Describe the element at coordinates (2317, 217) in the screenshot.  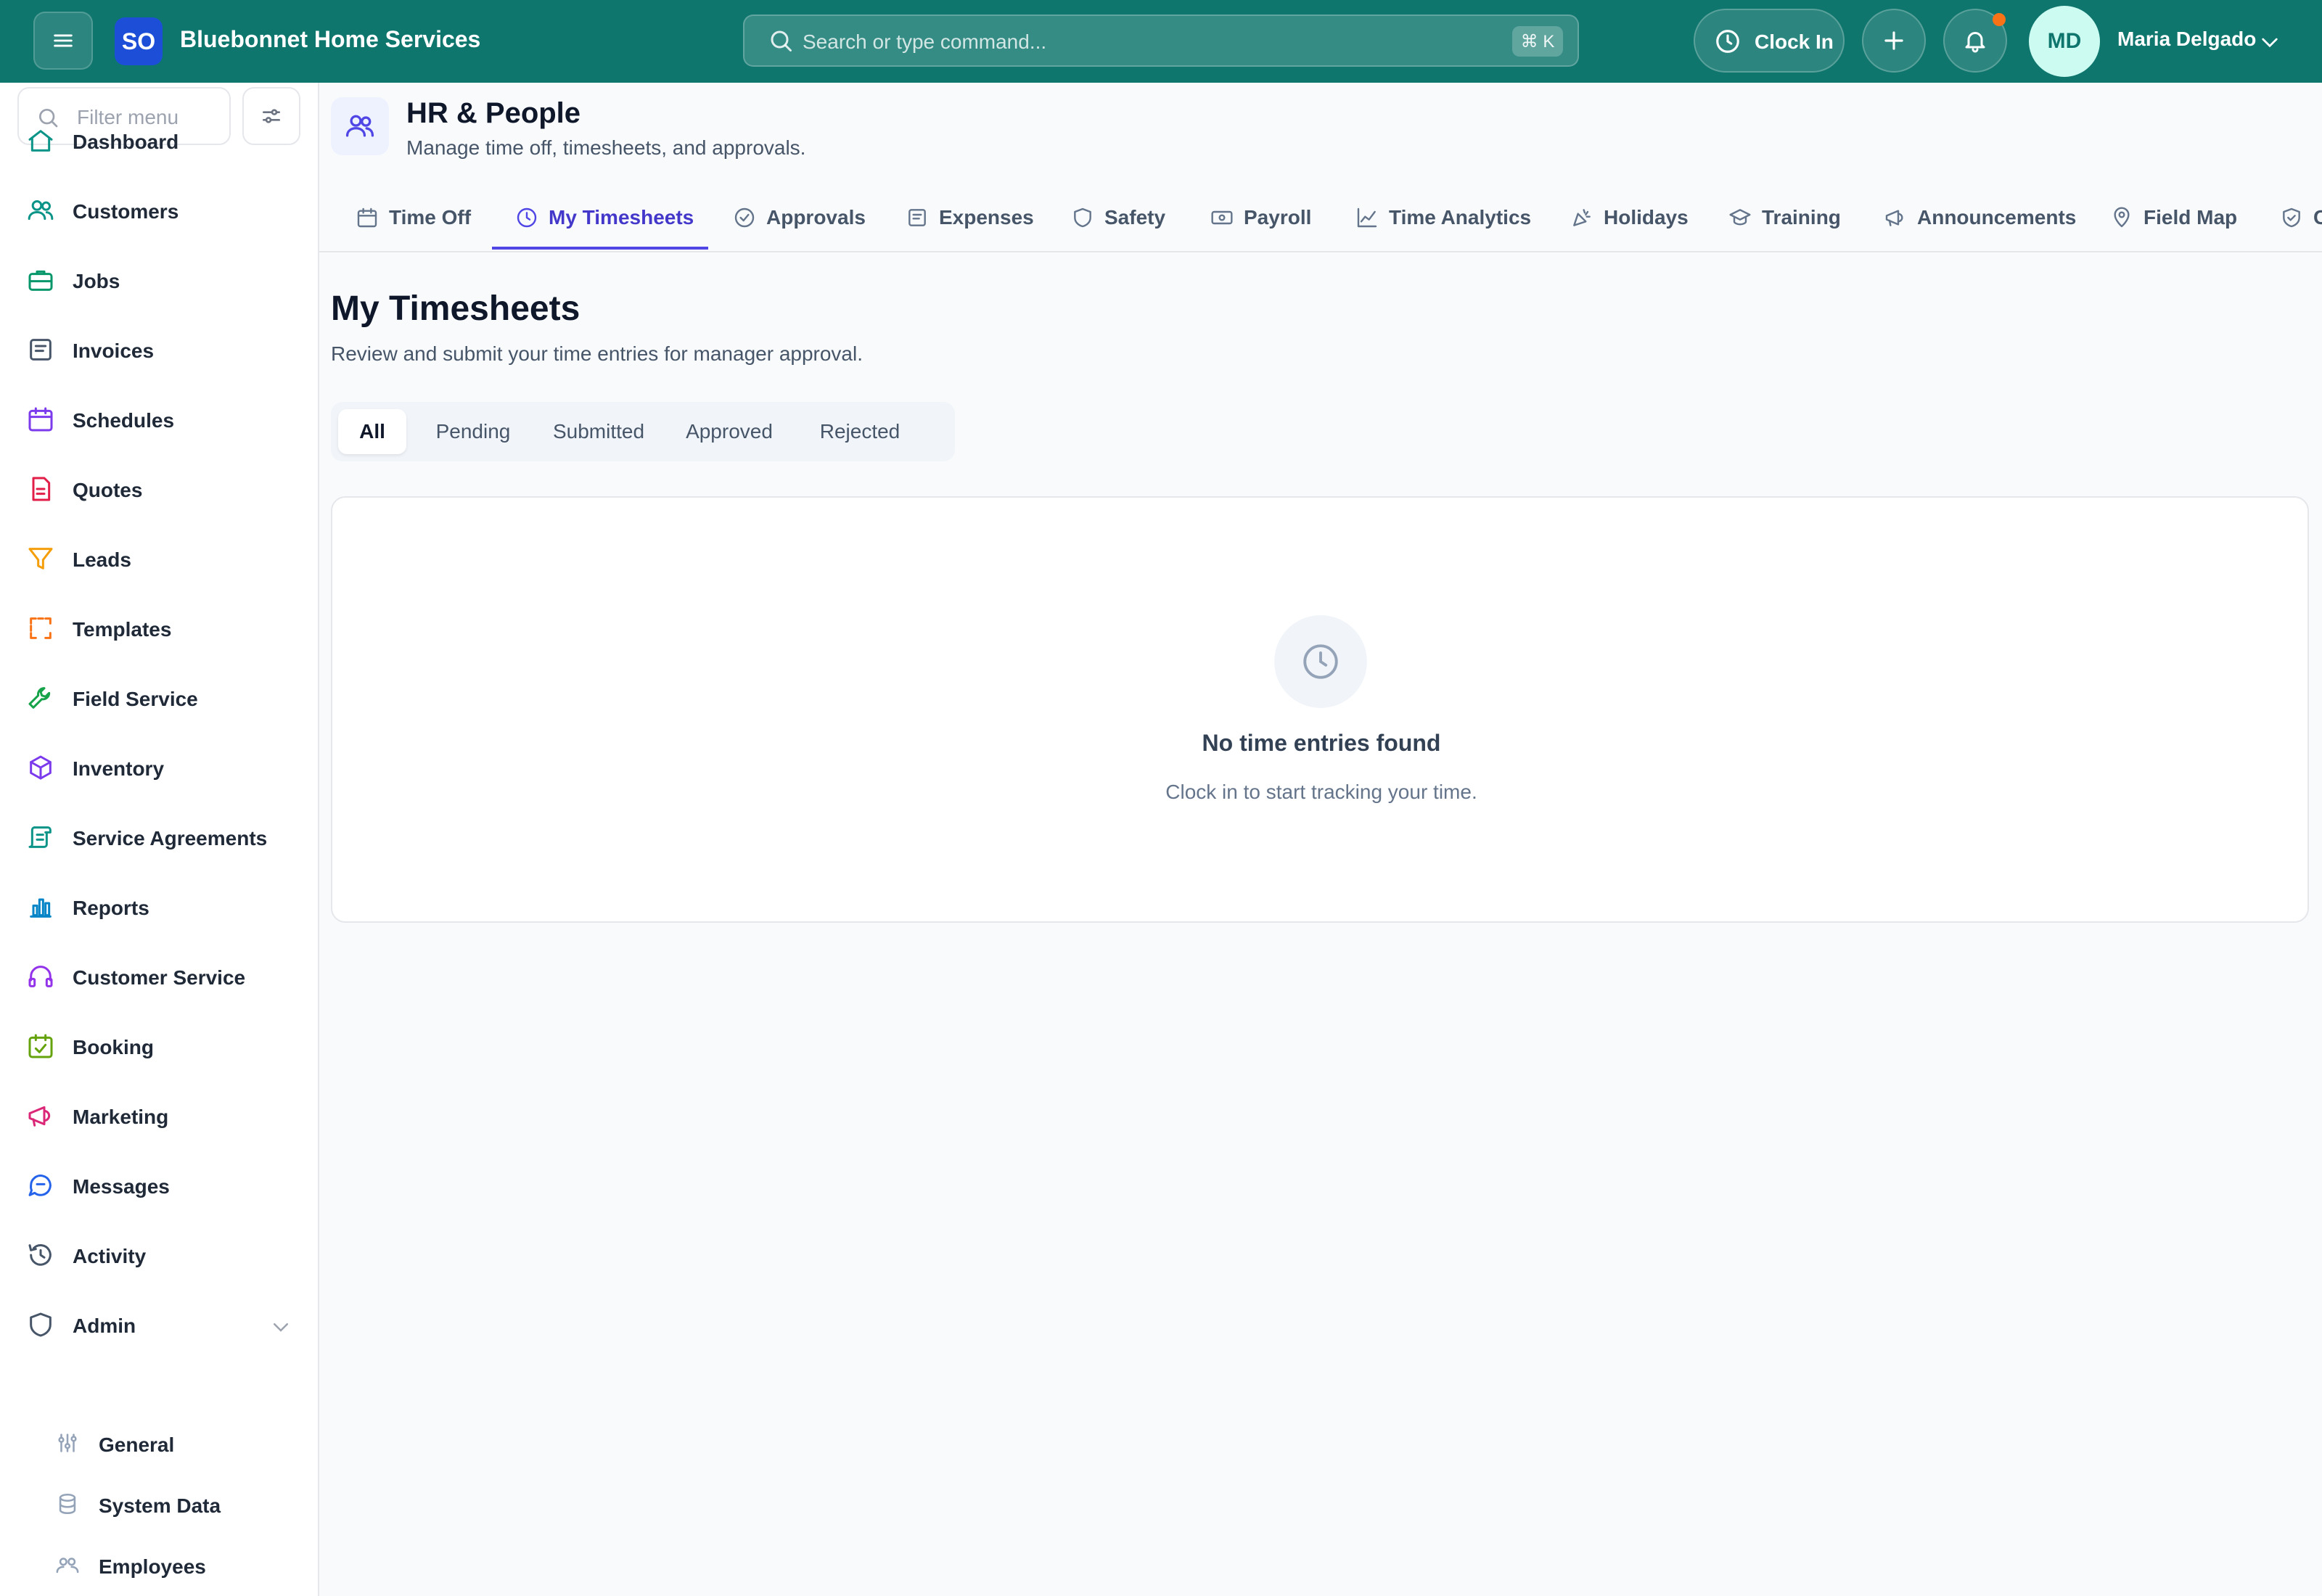
I see `tab-label: C` at that location.